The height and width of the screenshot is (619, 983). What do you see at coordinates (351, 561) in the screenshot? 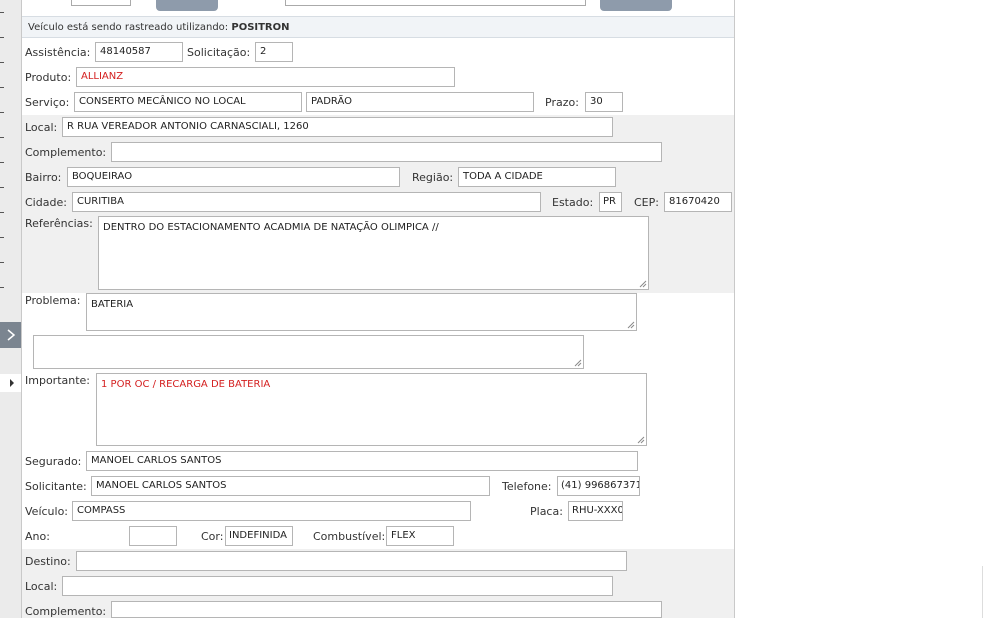
I see `destino-field` at bounding box center [351, 561].